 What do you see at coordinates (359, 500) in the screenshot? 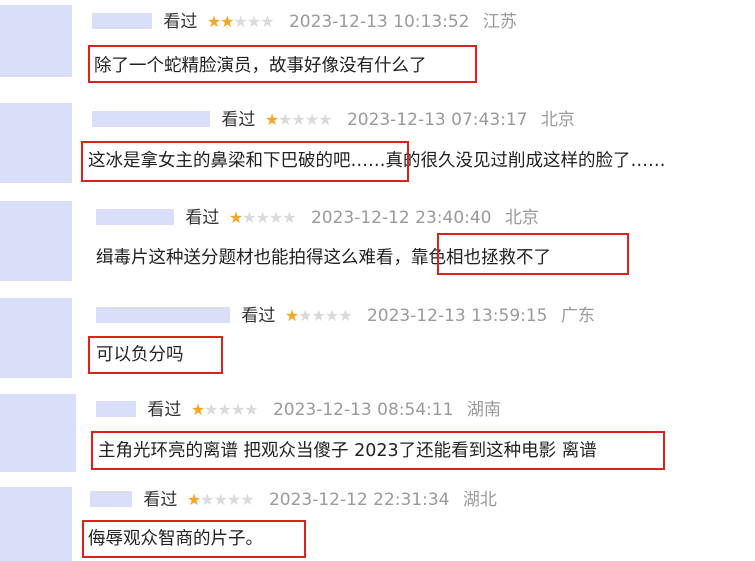
I see `comment-date: 2023-12-12 22:31:34` at bounding box center [359, 500].